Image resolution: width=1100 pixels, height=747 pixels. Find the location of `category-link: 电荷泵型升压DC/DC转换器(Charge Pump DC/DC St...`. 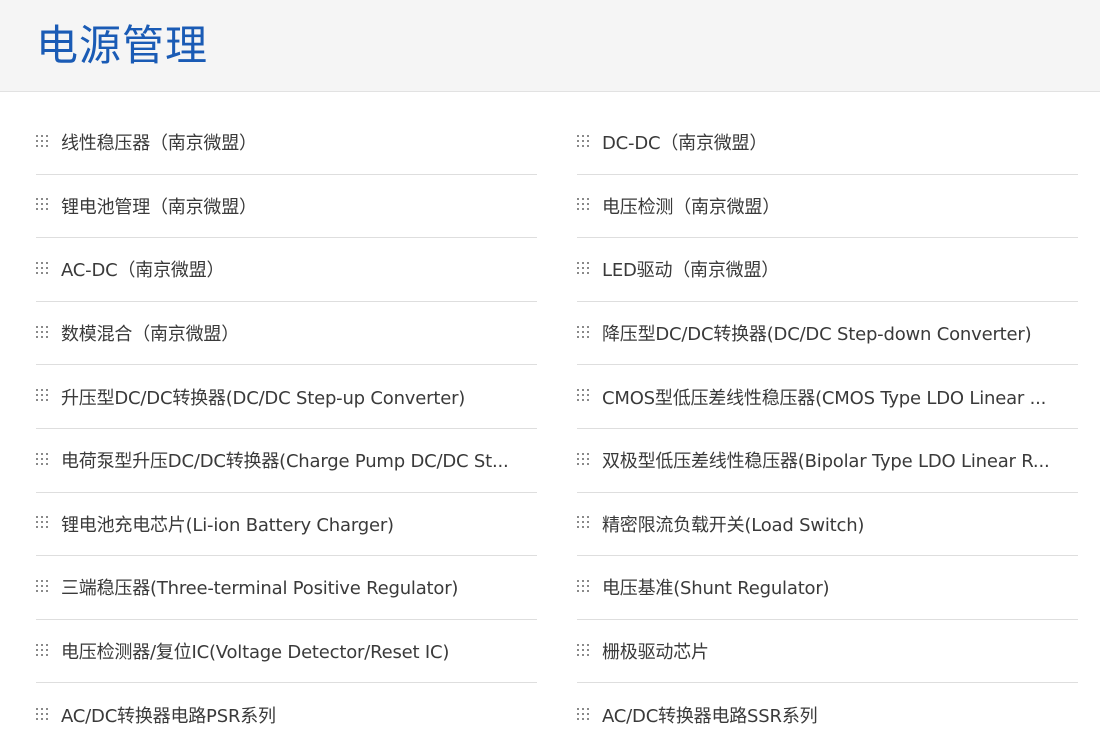

category-link: 电荷泵型升压DC/DC转换器(Charge Pump DC/DC St... is located at coordinates (286, 461).